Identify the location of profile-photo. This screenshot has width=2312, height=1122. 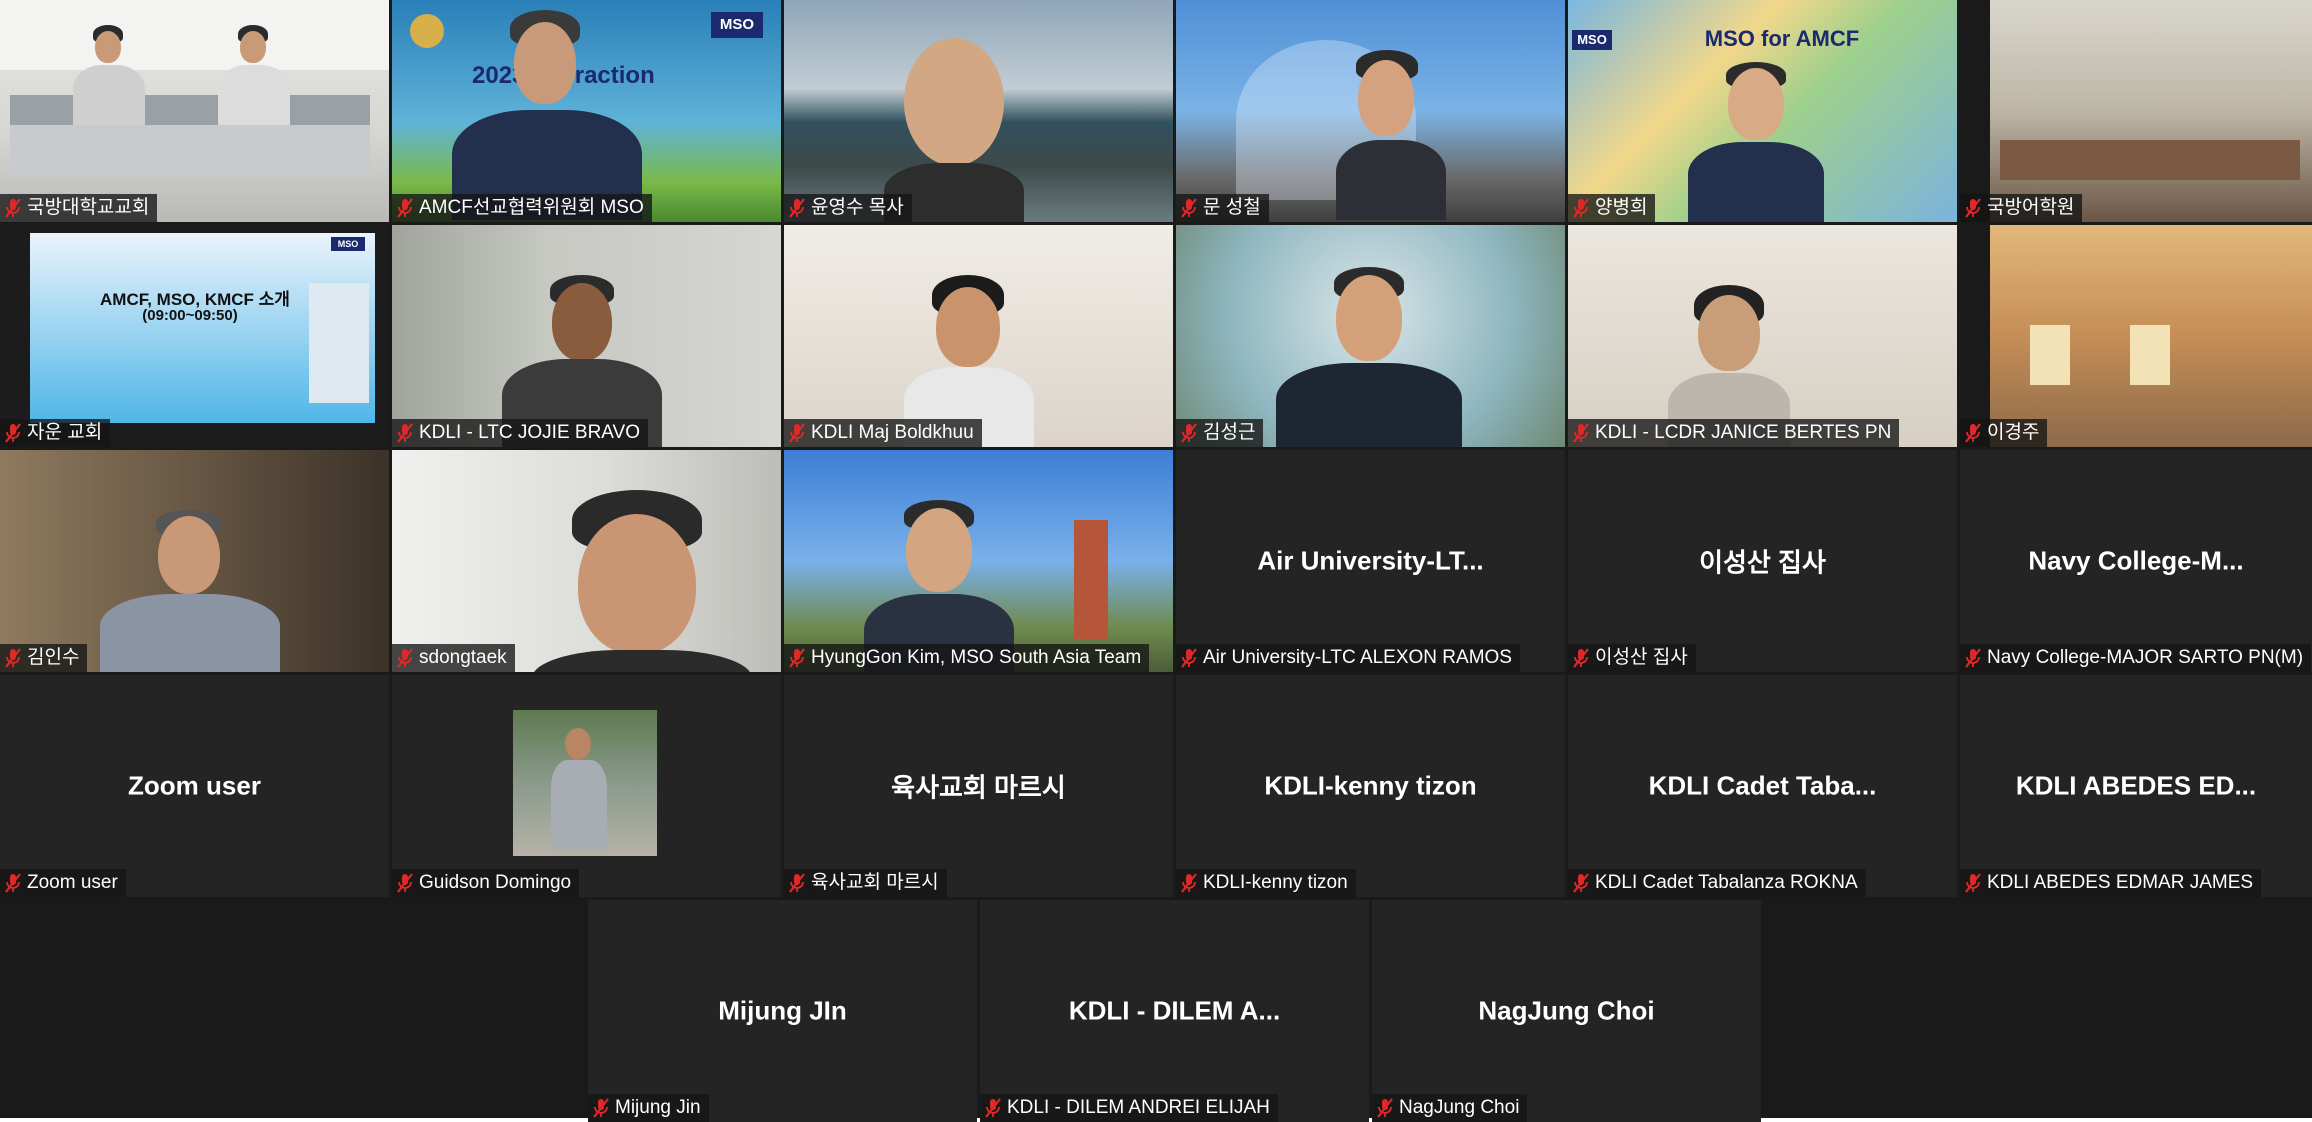
(585, 783).